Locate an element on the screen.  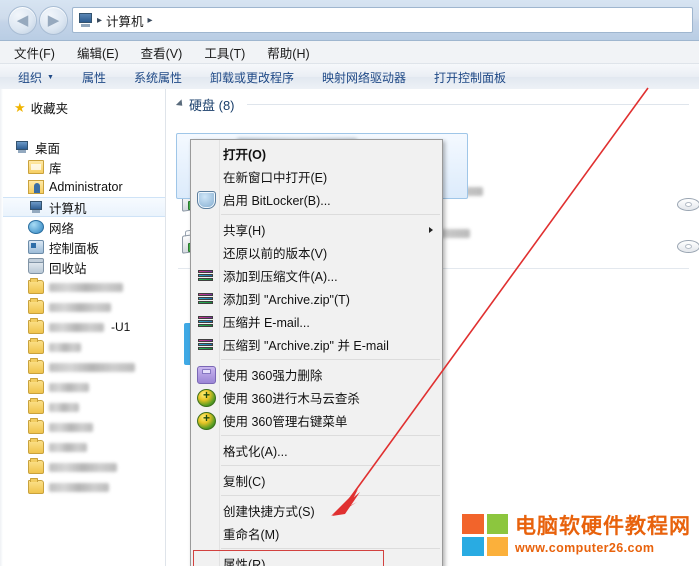
group-header-harddisks: 硬盘 (8) is located at coordinates (432, 102).